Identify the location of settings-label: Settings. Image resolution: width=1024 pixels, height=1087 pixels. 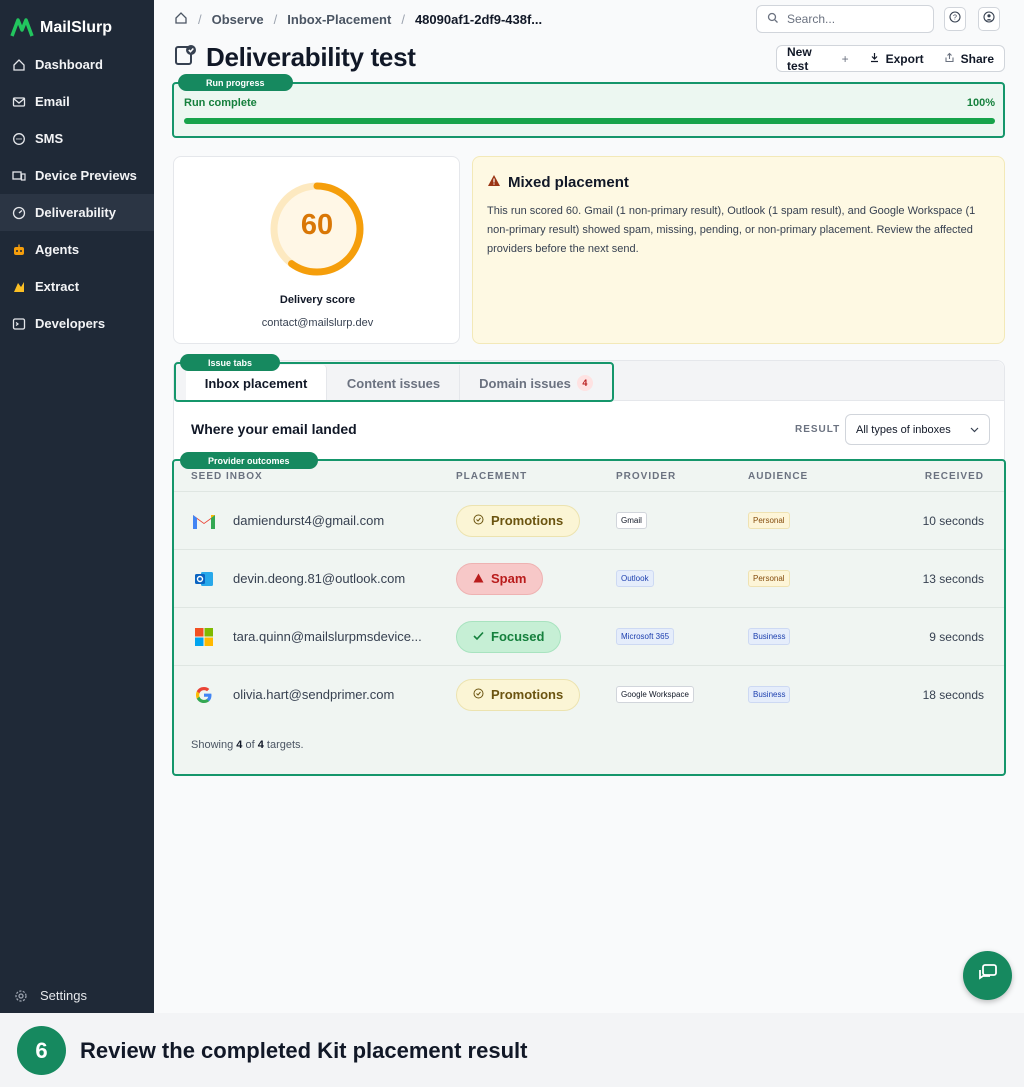
(63, 995).